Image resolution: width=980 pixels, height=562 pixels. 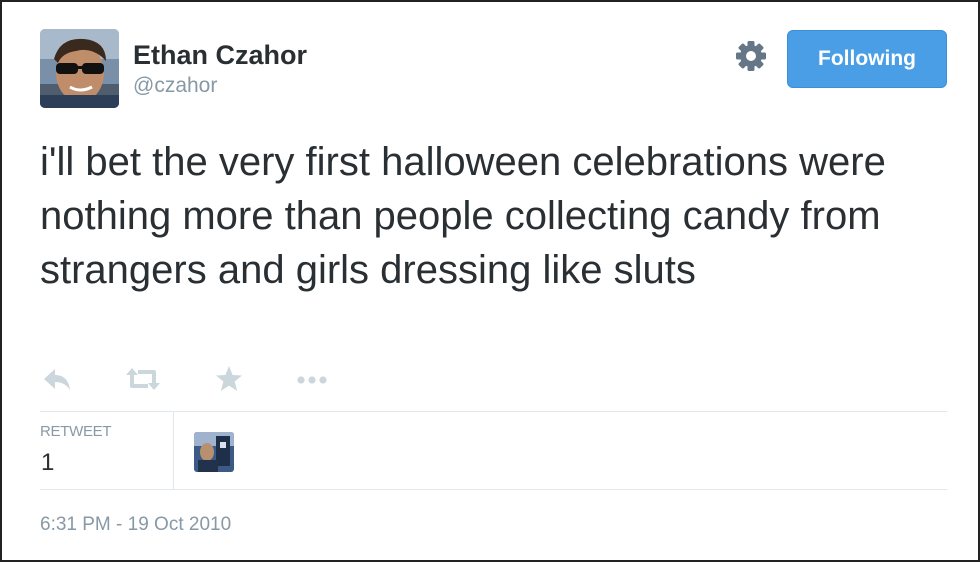 What do you see at coordinates (751, 56) in the screenshot?
I see `gear-icon` at bounding box center [751, 56].